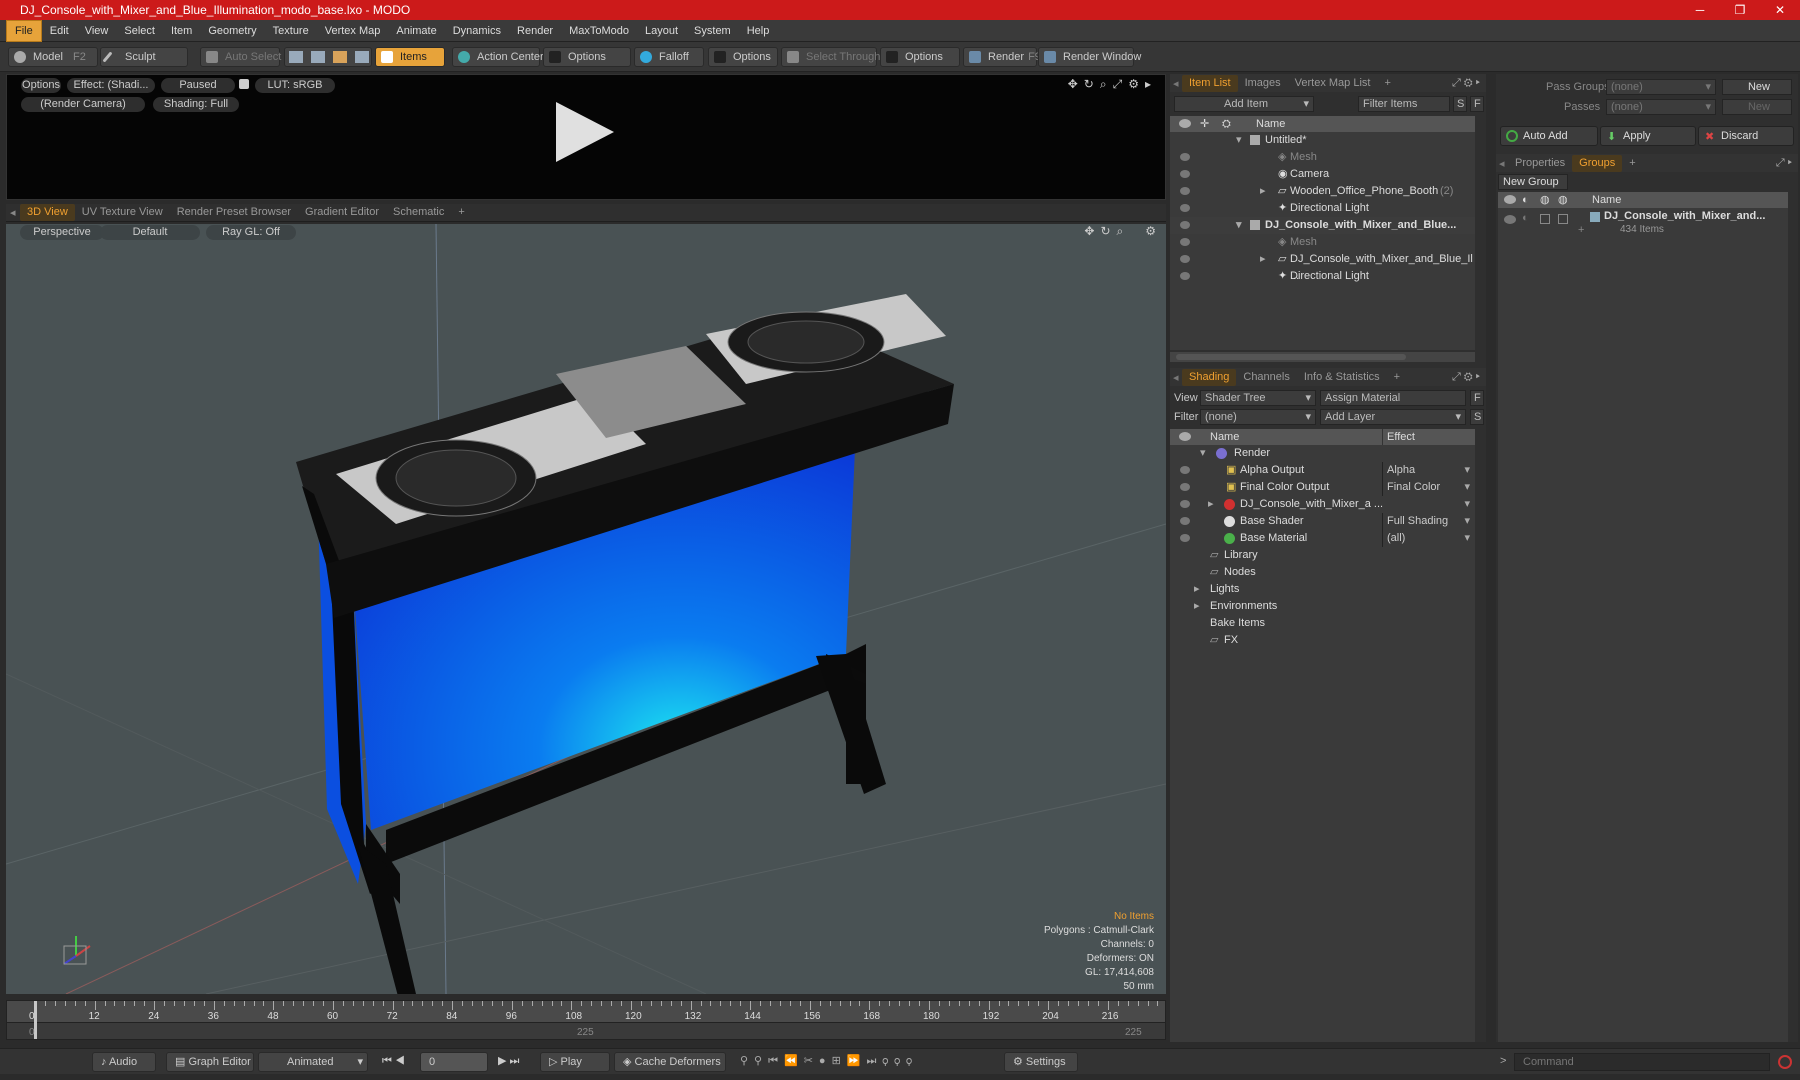 This screenshot has height=1080, width=1800. Describe the element at coordinates (397, 1062) in the screenshot. I see `prev-key-buttons: ⏮ ◀` at that location.